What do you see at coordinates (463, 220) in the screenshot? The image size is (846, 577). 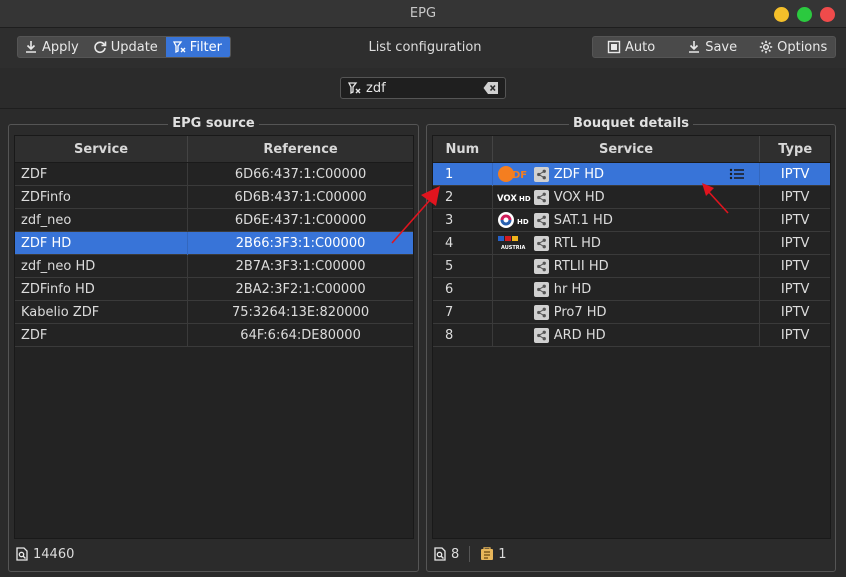 I see `num-cell: 3` at bounding box center [463, 220].